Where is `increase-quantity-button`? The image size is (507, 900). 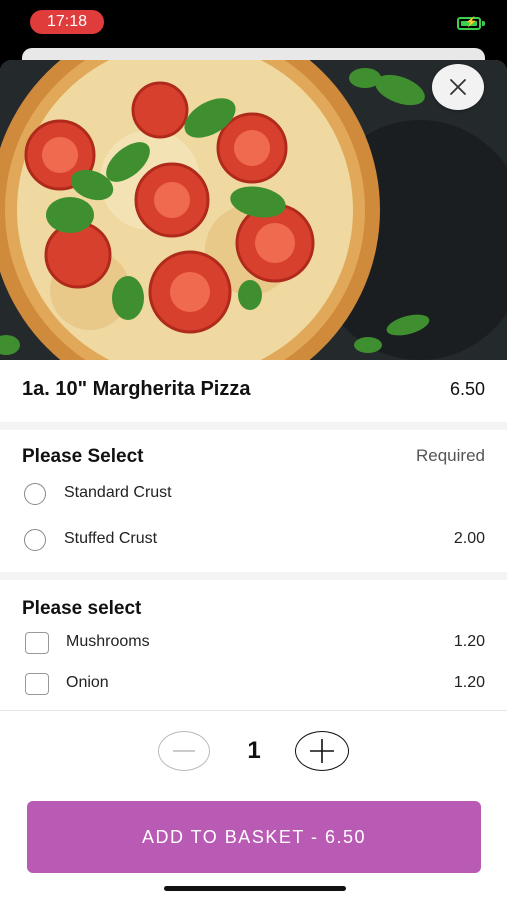
increase-quantity-button is located at coordinates (322, 751).